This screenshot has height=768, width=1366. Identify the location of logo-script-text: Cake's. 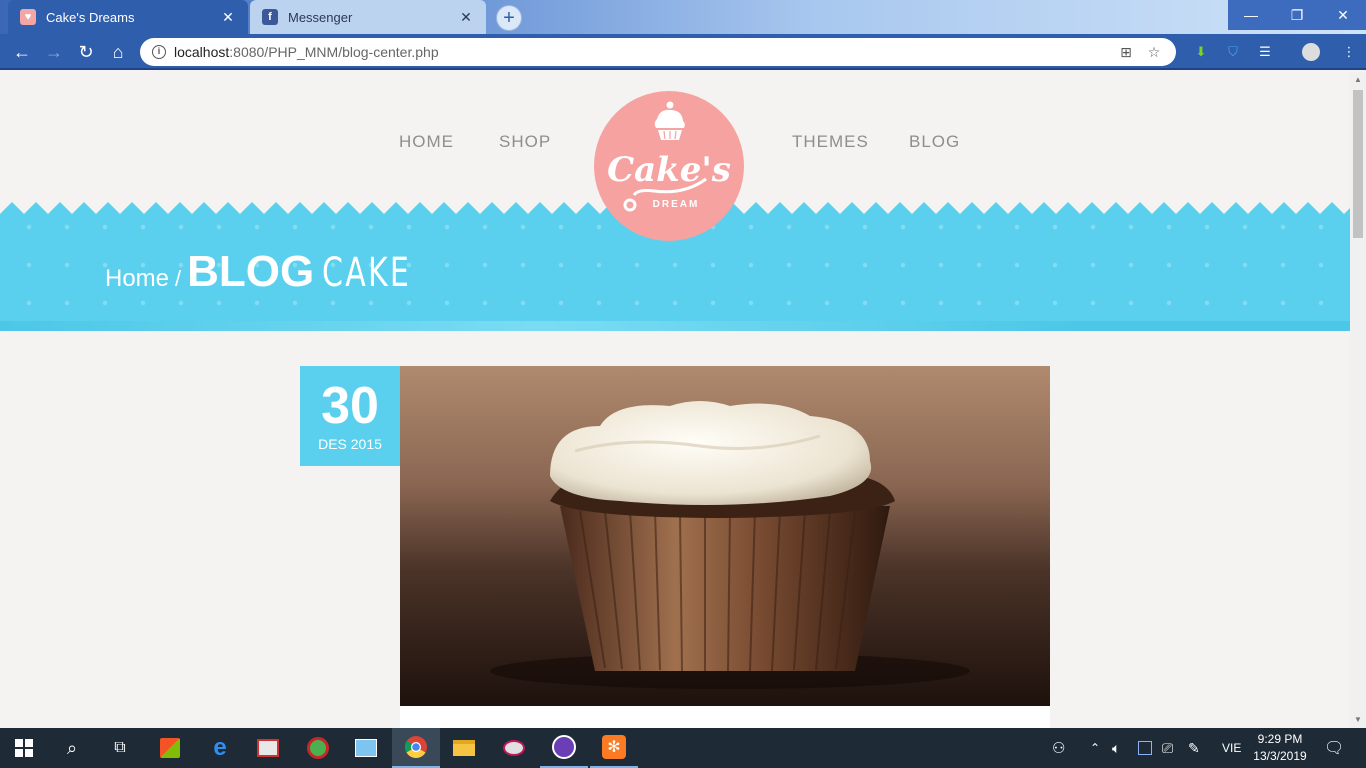
(669, 170).